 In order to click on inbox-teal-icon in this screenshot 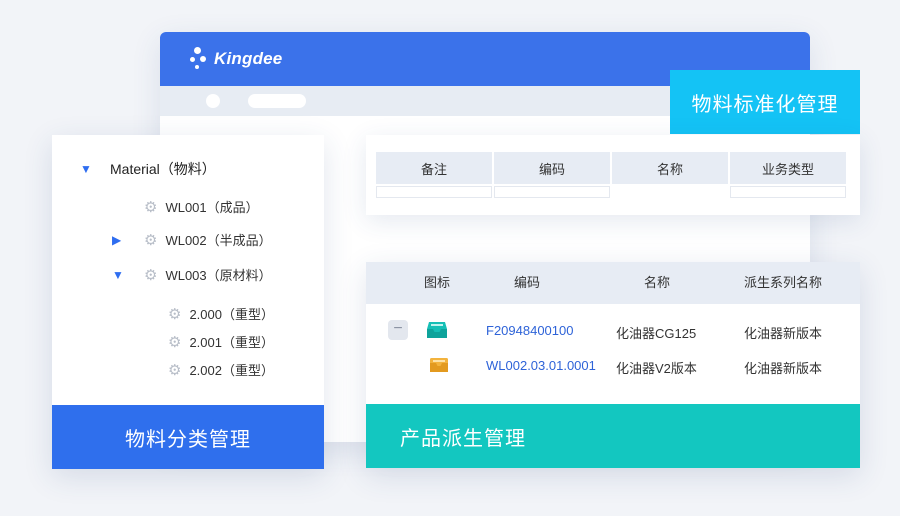, I will do `click(437, 330)`.